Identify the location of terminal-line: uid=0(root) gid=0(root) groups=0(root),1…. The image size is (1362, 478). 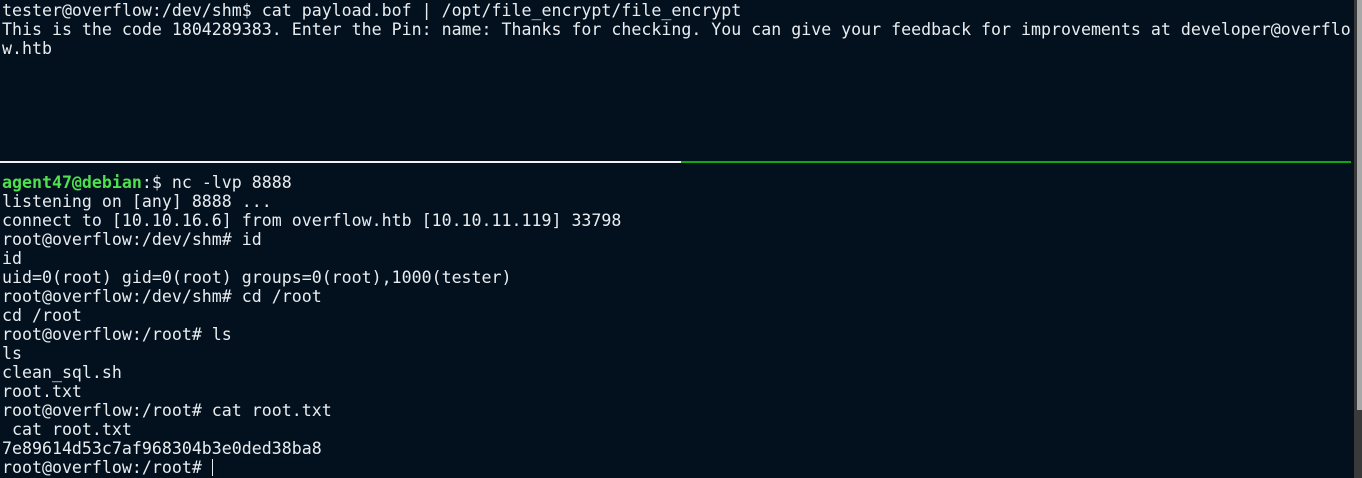
(257, 277).